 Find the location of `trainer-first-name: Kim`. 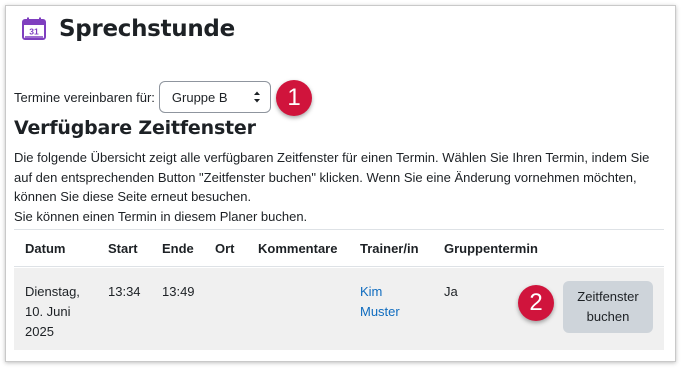

trainer-first-name: Kim is located at coordinates (371, 291).